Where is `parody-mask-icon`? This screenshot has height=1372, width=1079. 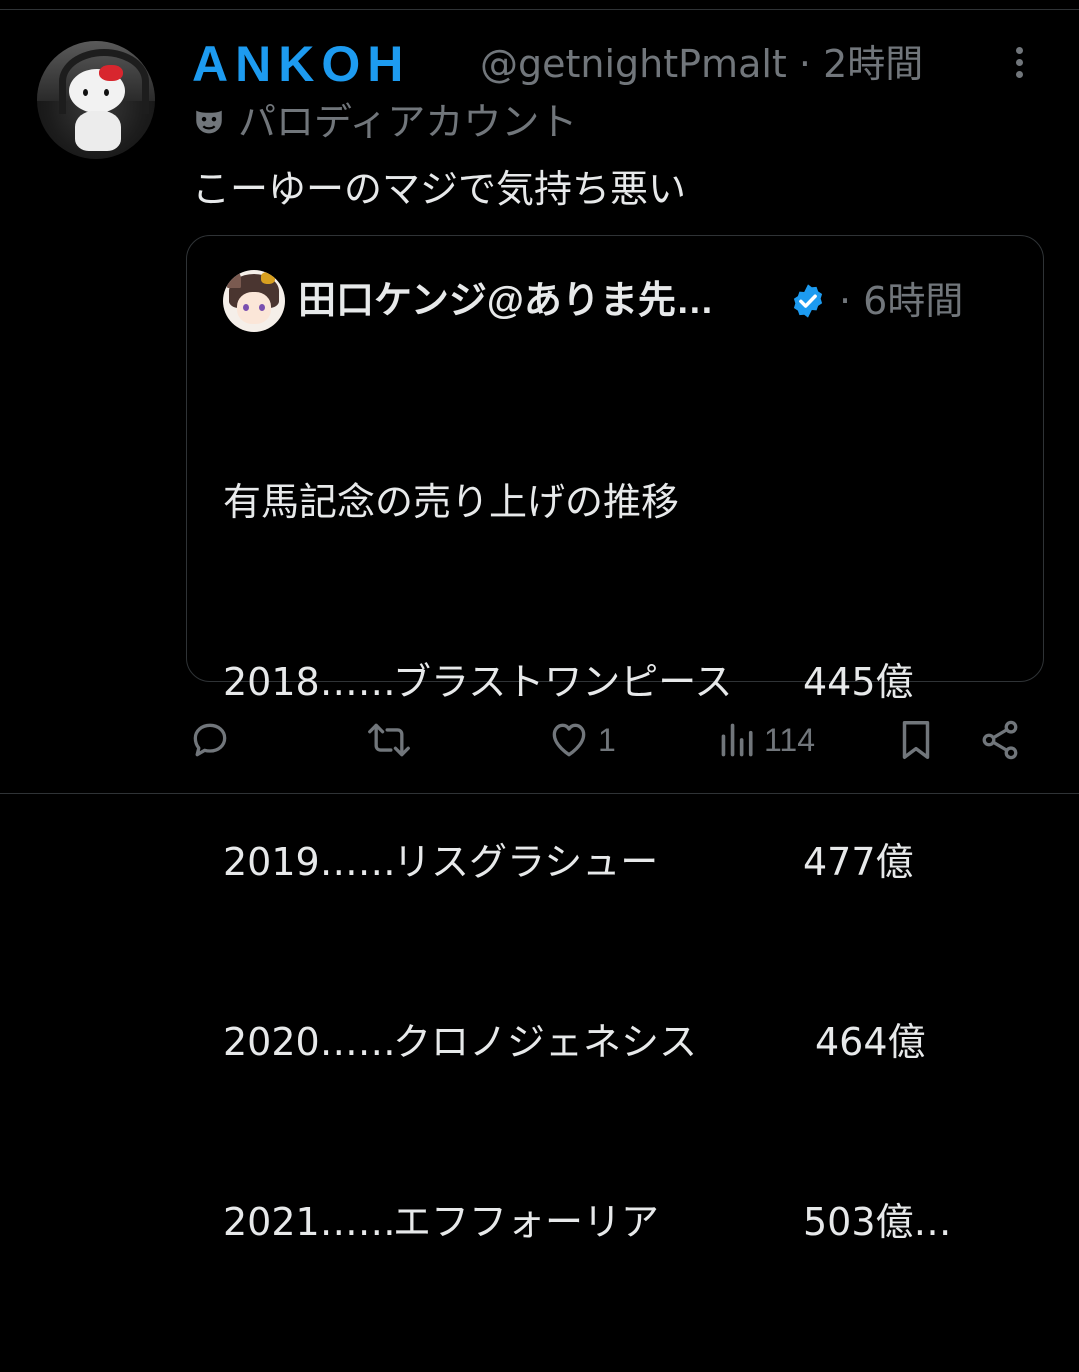
parody-mask-icon is located at coordinates (209, 122).